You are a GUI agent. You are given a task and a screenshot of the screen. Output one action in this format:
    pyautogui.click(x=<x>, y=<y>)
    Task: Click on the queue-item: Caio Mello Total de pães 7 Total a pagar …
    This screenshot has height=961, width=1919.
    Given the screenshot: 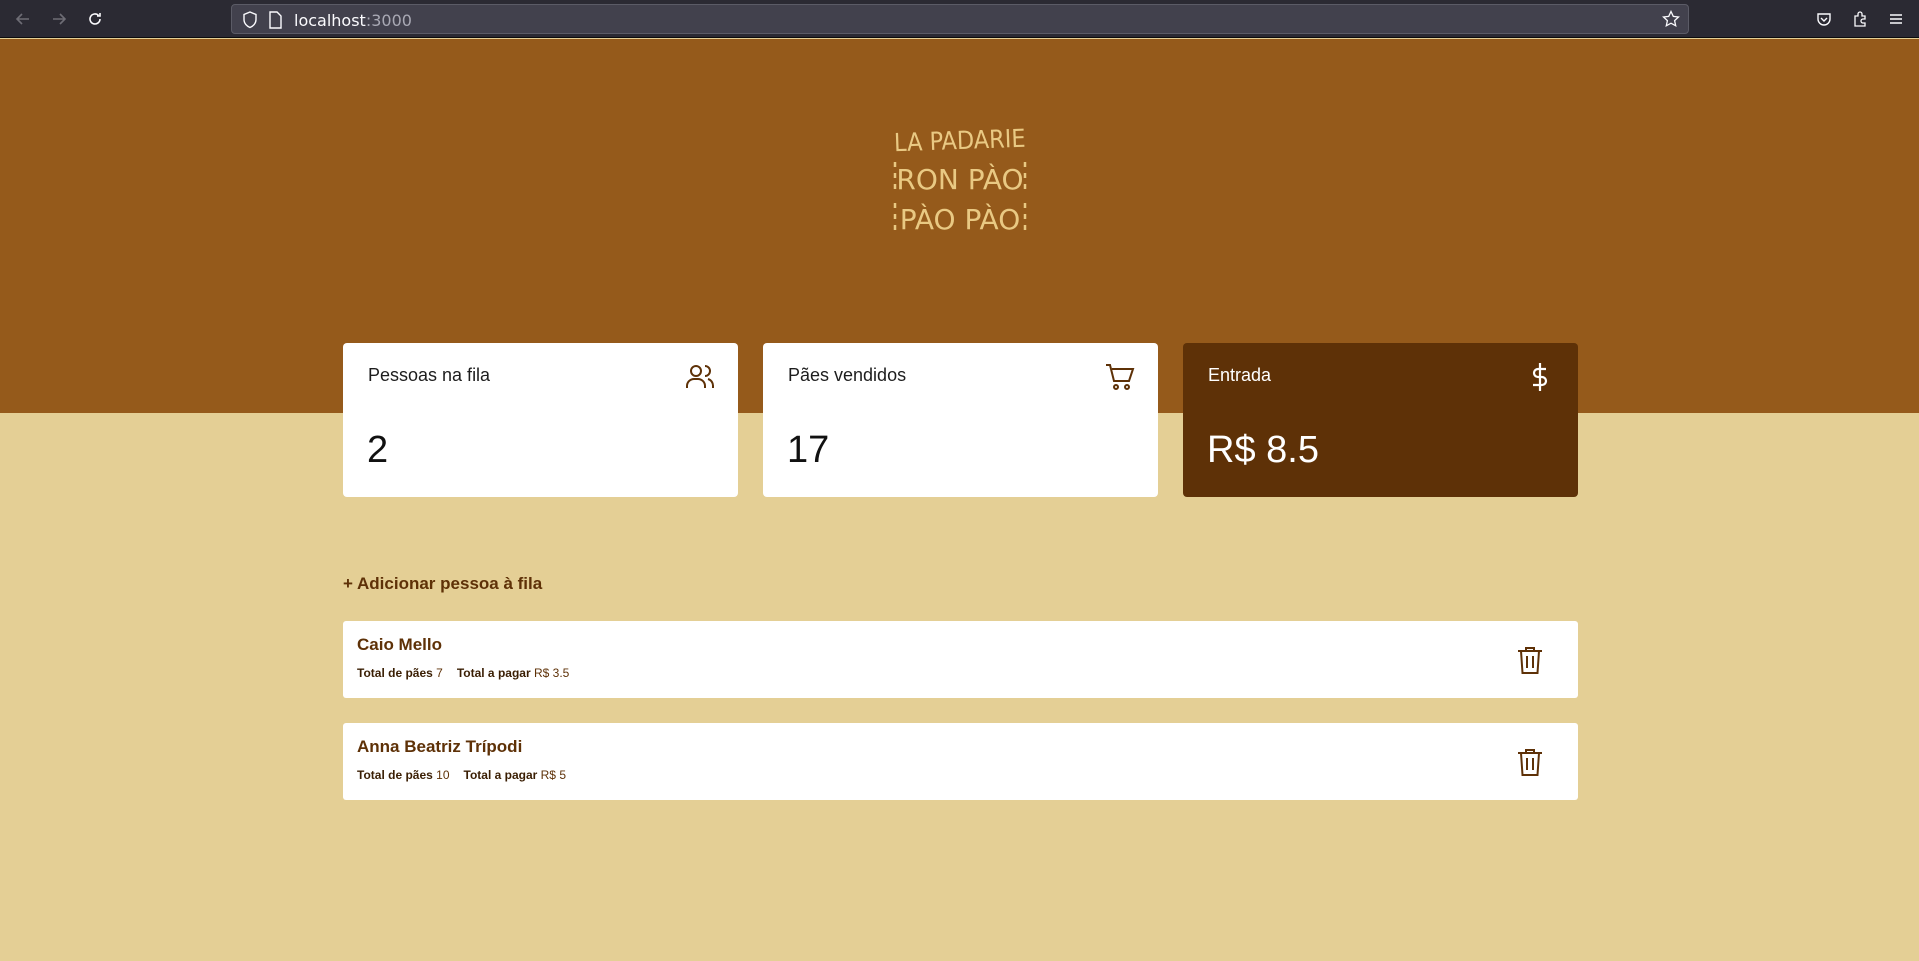 What is the action you would take?
    pyautogui.click(x=960, y=659)
    